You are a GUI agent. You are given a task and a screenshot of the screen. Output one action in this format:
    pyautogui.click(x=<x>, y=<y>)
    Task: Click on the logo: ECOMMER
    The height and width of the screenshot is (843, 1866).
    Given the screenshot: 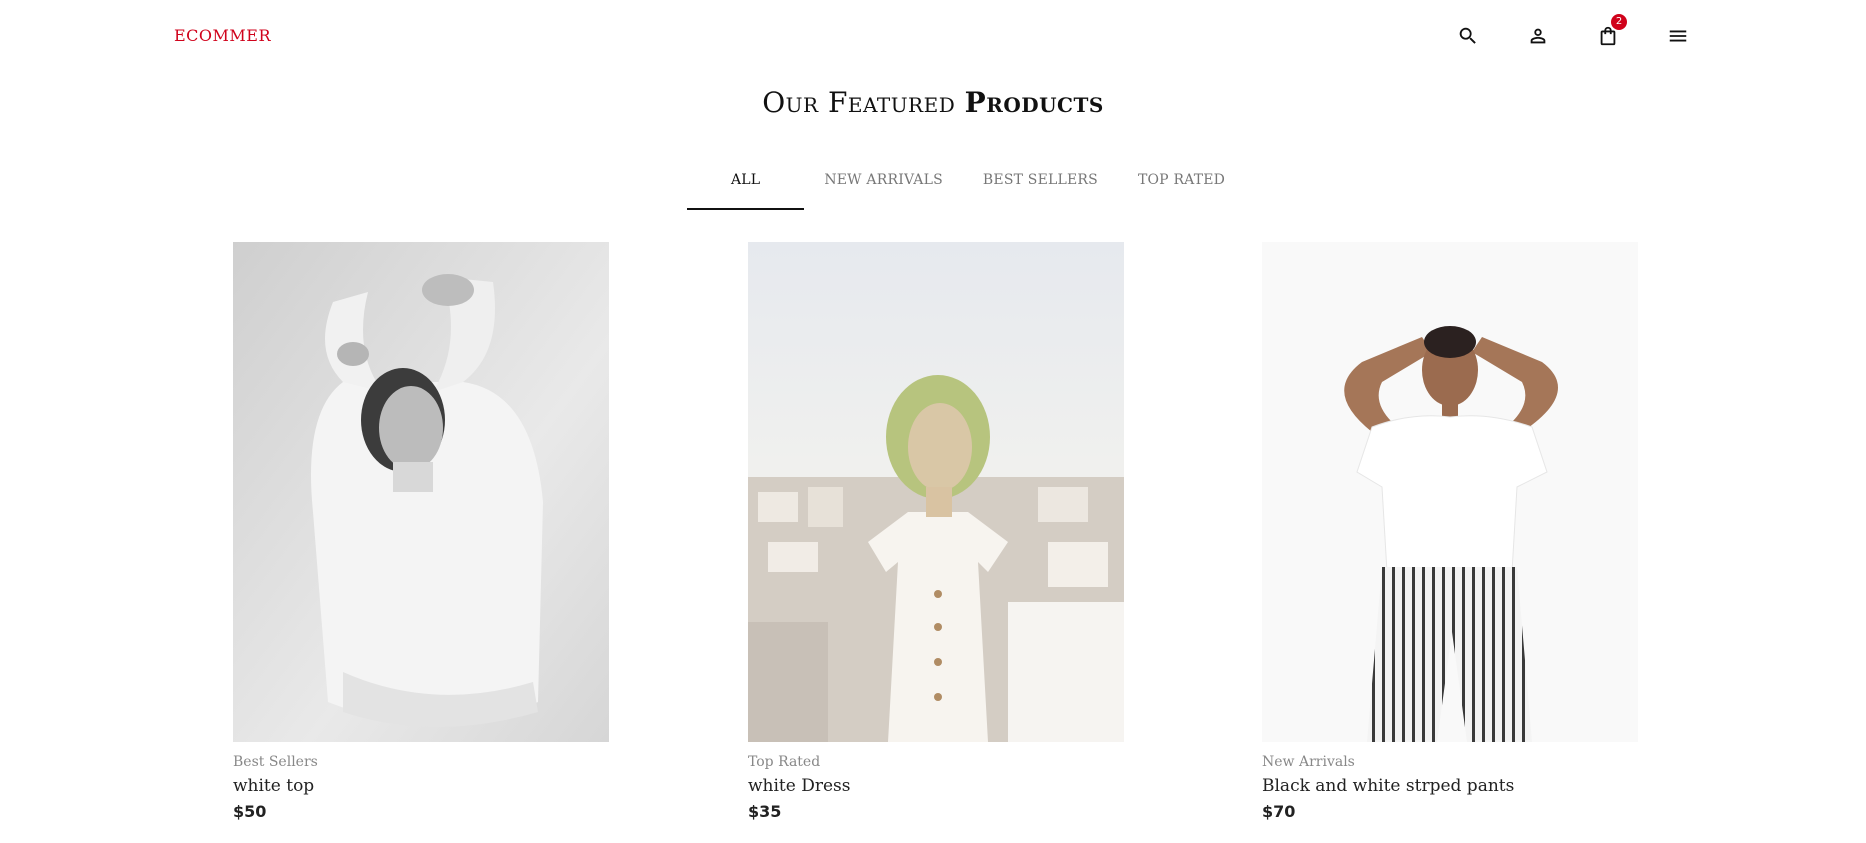 What is the action you would take?
    pyautogui.click(x=222, y=35)
    